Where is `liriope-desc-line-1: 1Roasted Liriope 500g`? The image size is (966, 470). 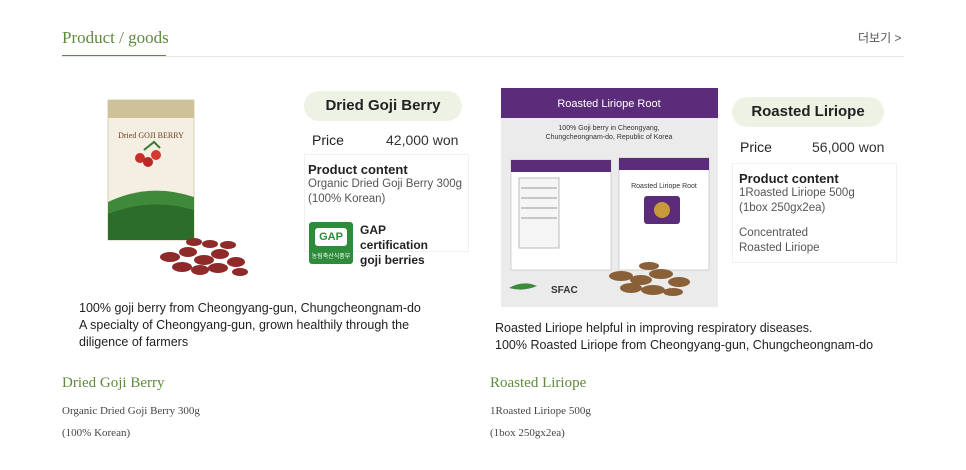 liriope-desc-line-1: 1Roasted Liriope 500g is located at coordinates (540, 411).